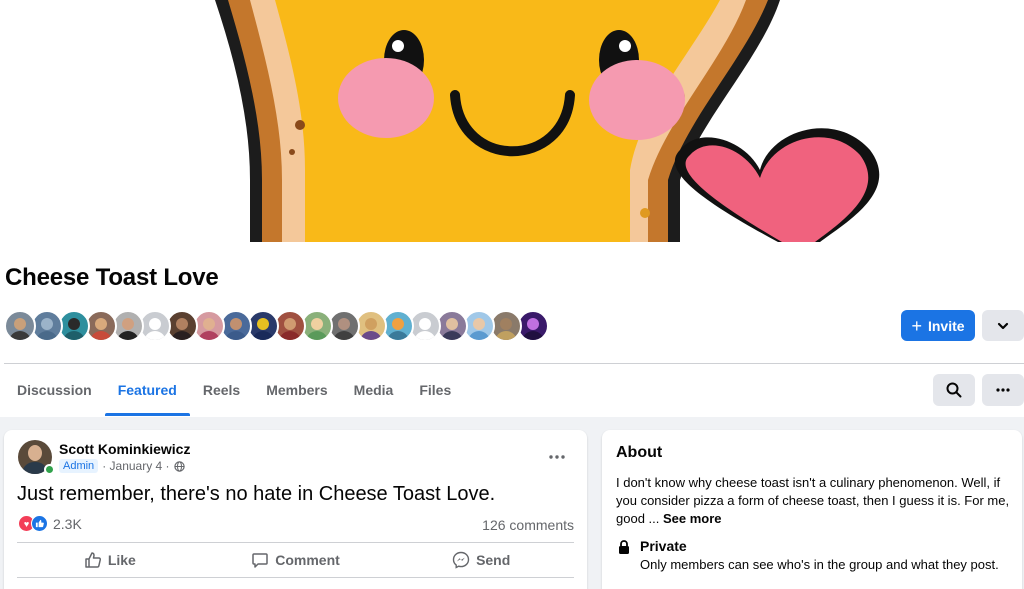 This screenshot has height=589, width=1024. I want to click on chevron-down-icon, so click(1003, 325).